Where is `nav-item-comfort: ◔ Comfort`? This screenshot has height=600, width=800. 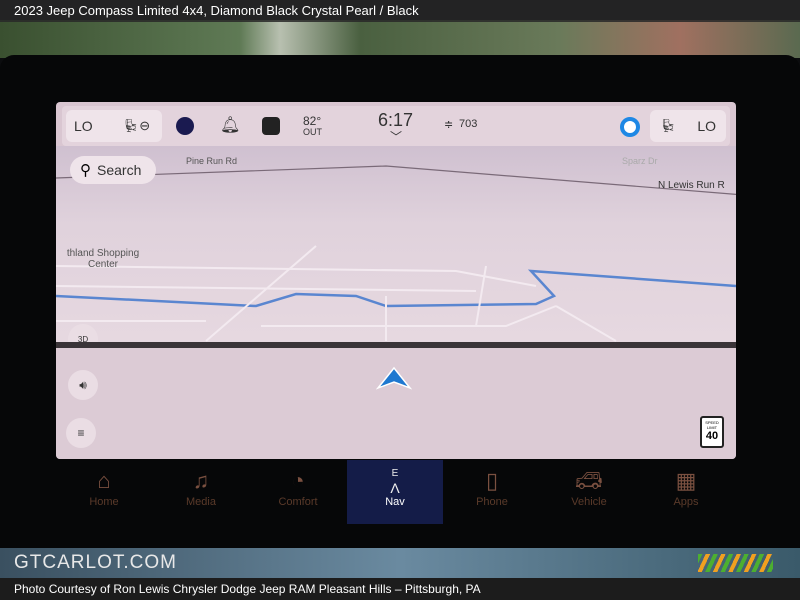
nav-item-comfort: ◔ Comfort is located at coordinates (298, 492).